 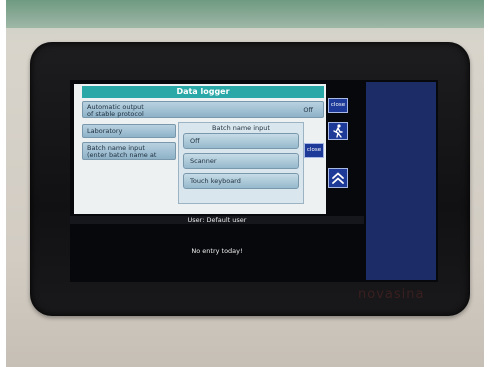 I want to click on device-housing-top, so click(x=245, y=14).